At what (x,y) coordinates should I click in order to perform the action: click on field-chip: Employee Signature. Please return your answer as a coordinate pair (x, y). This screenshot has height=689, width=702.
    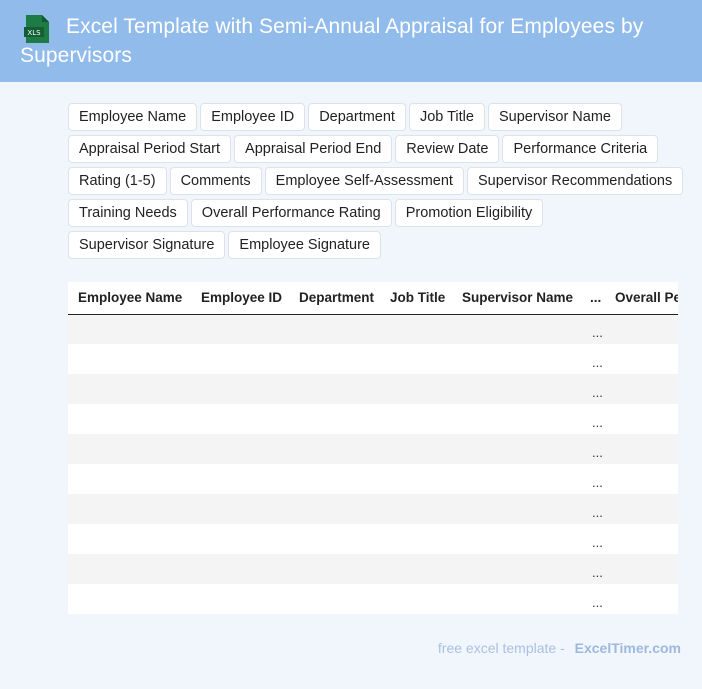
    Looking at the image, I should click on (304, 245).